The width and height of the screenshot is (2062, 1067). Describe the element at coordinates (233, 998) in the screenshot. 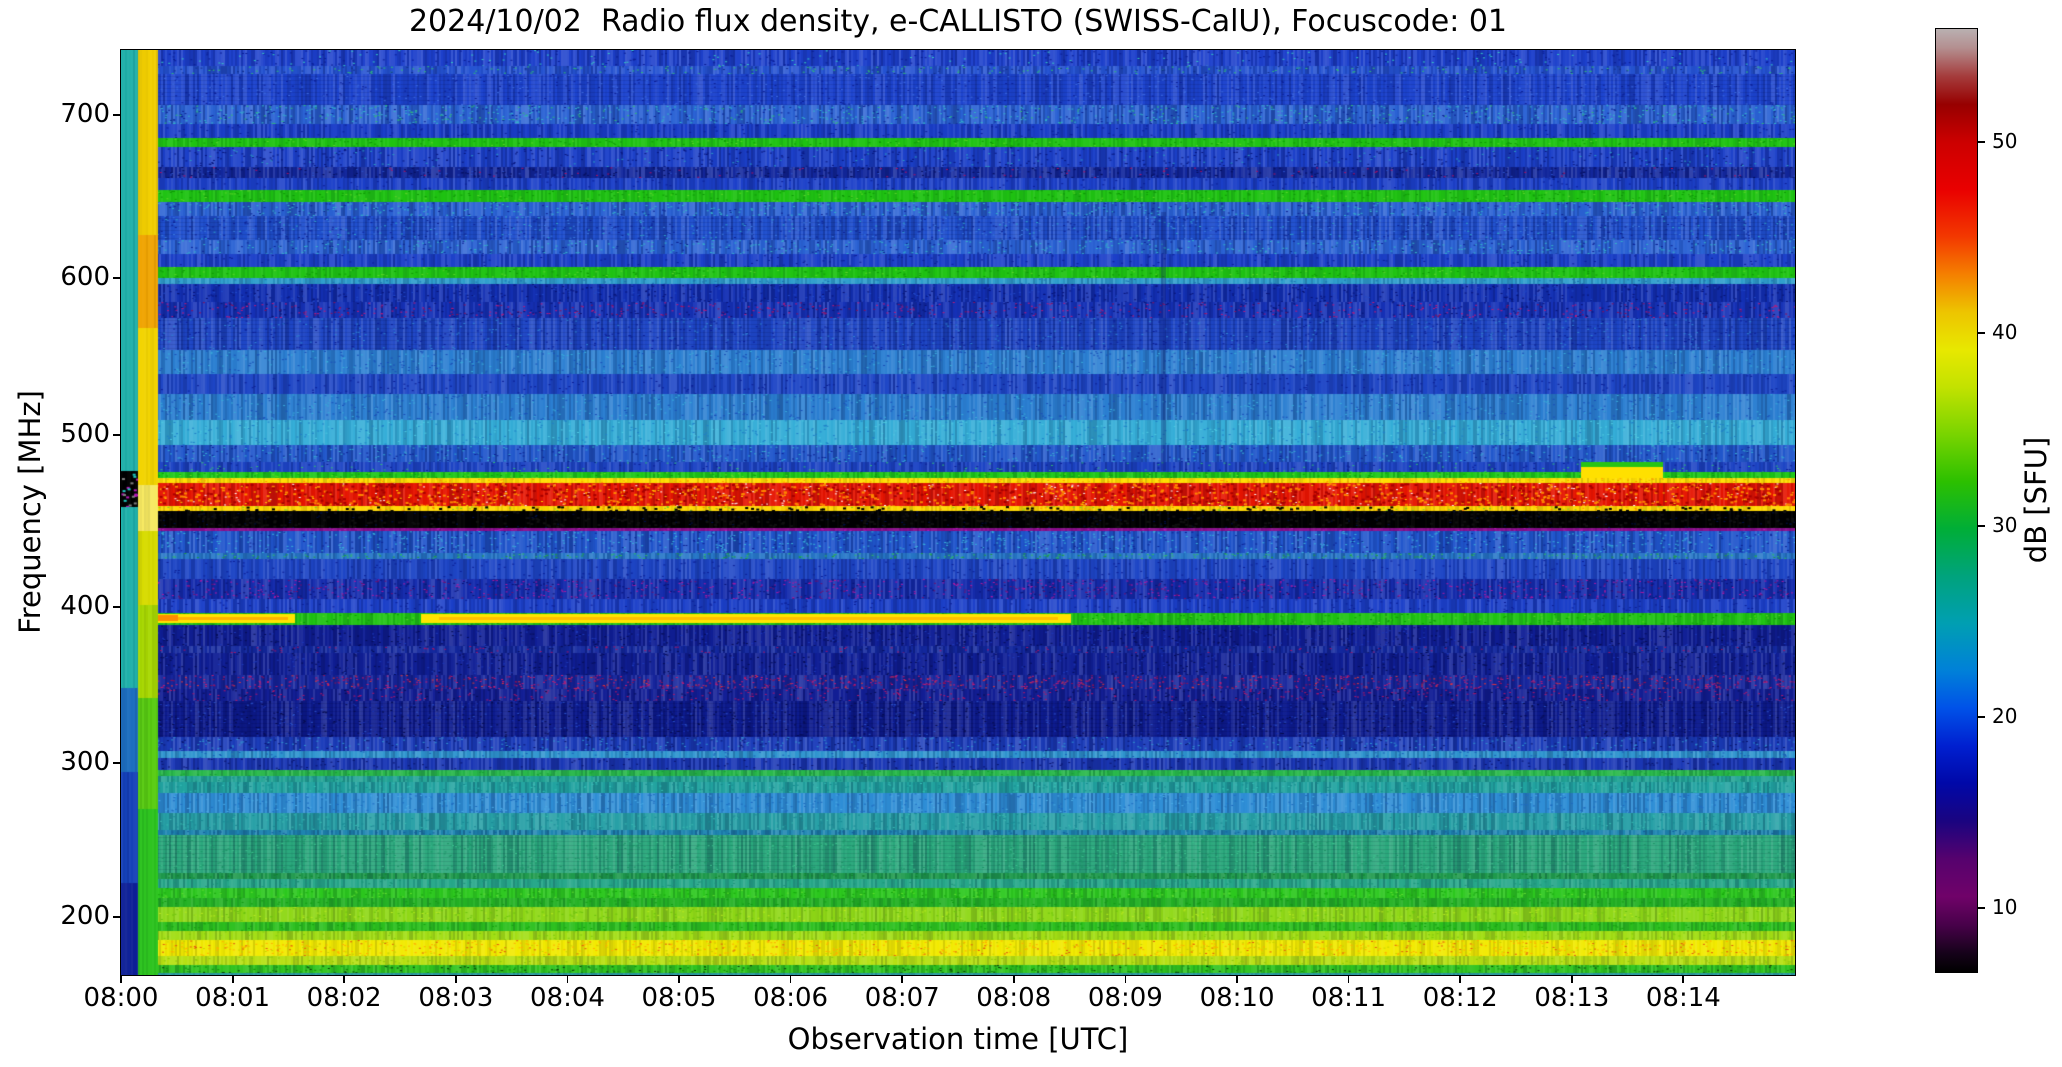

I see `x-tick-label: 08:01` at that location.